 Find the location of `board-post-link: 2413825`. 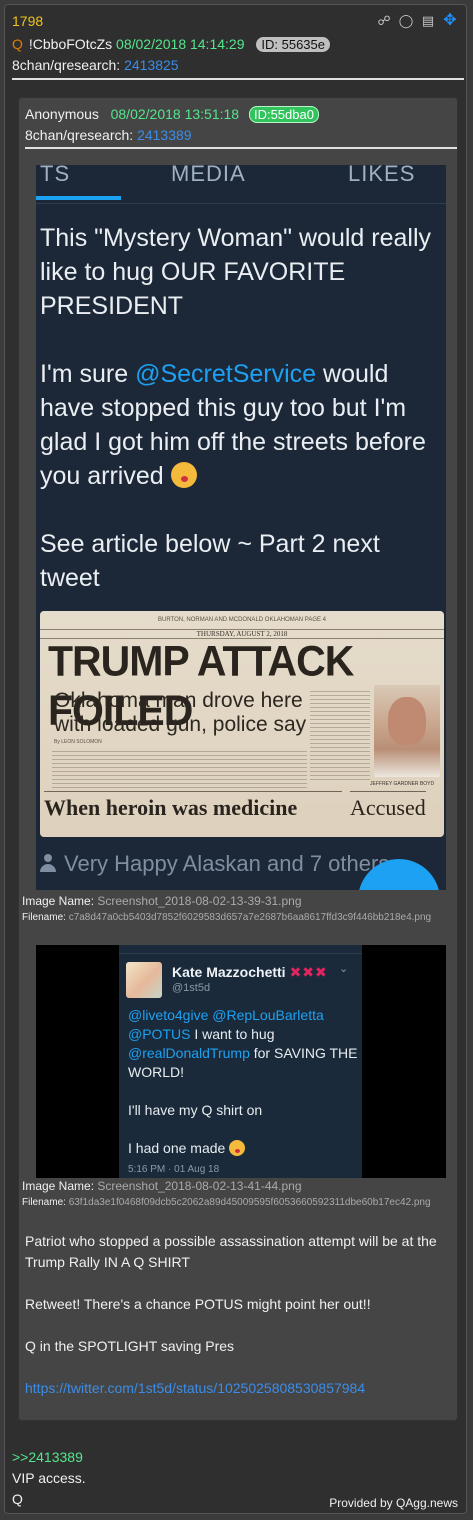

board-post-link: 2413825 is located at coordinates (151, 65).